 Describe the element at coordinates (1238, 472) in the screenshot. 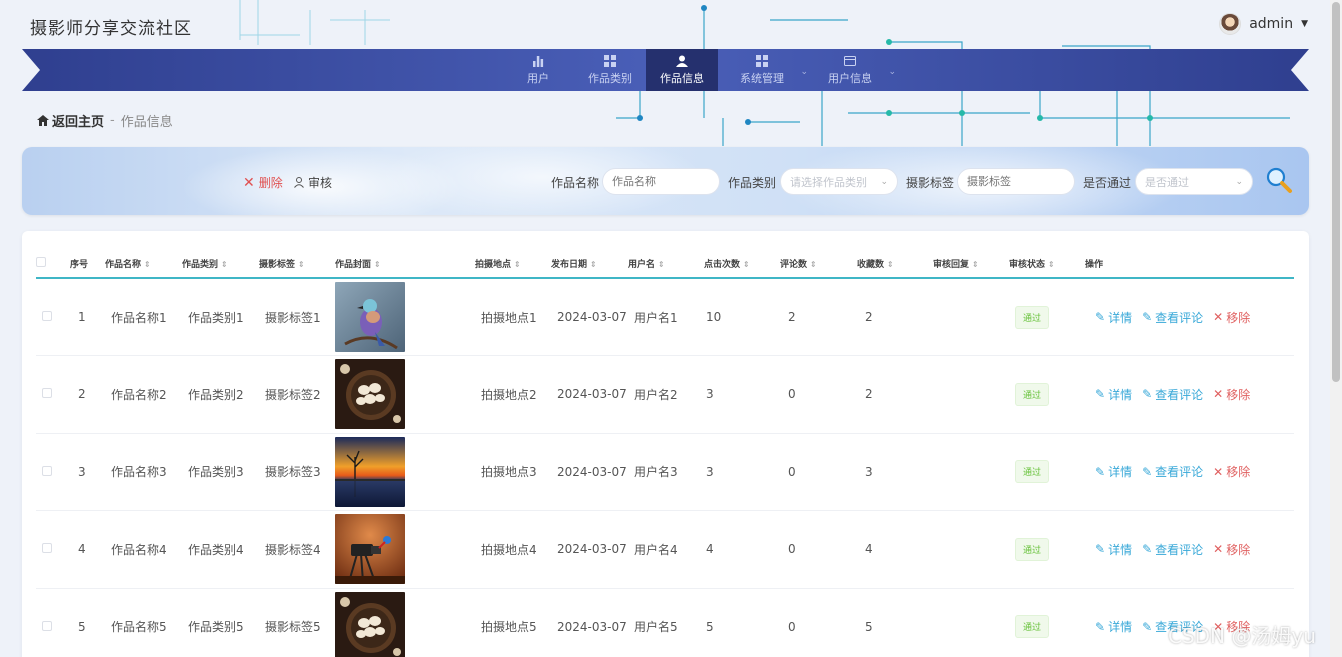

I see `remove-label: 移除` at that location.